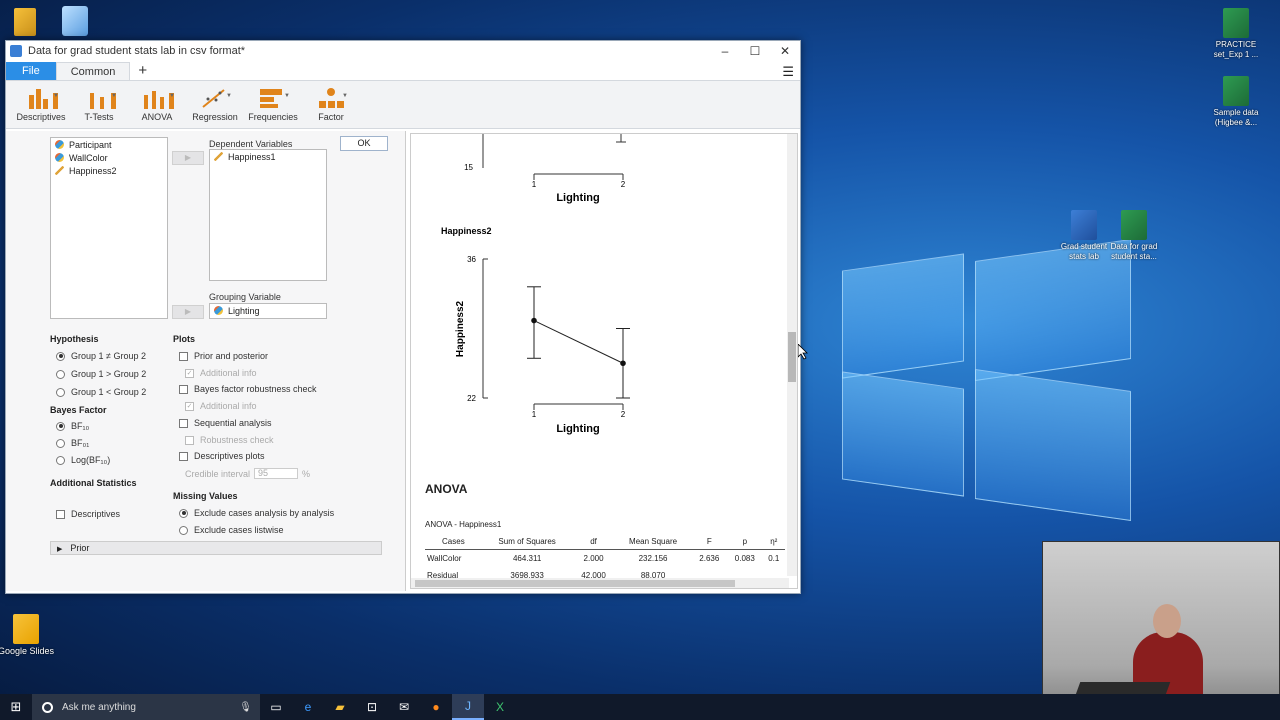  What do you see at coordinates (332, 98) in the screenshot?
I see `factor-icon: ▼` at bounding box center [332, 98].